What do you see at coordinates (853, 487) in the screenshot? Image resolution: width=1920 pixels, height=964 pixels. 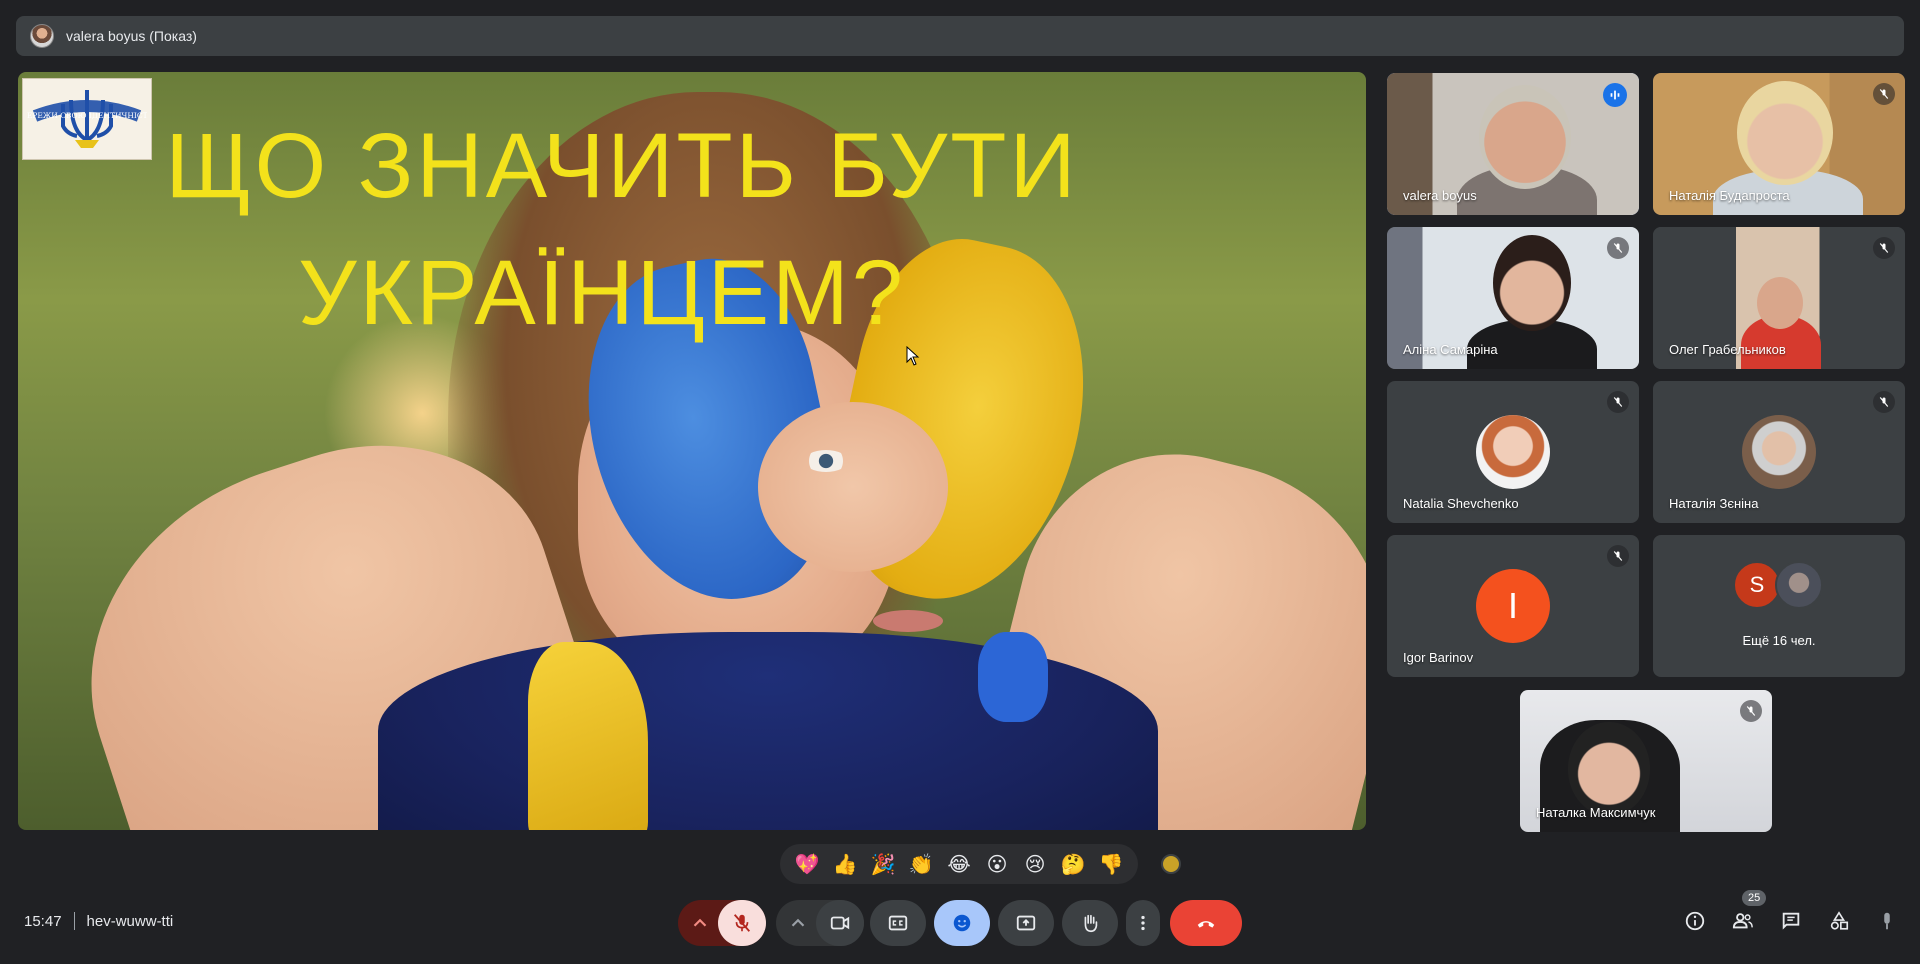 I see `slide-image-heart-window` at bounding box center [853, 487].